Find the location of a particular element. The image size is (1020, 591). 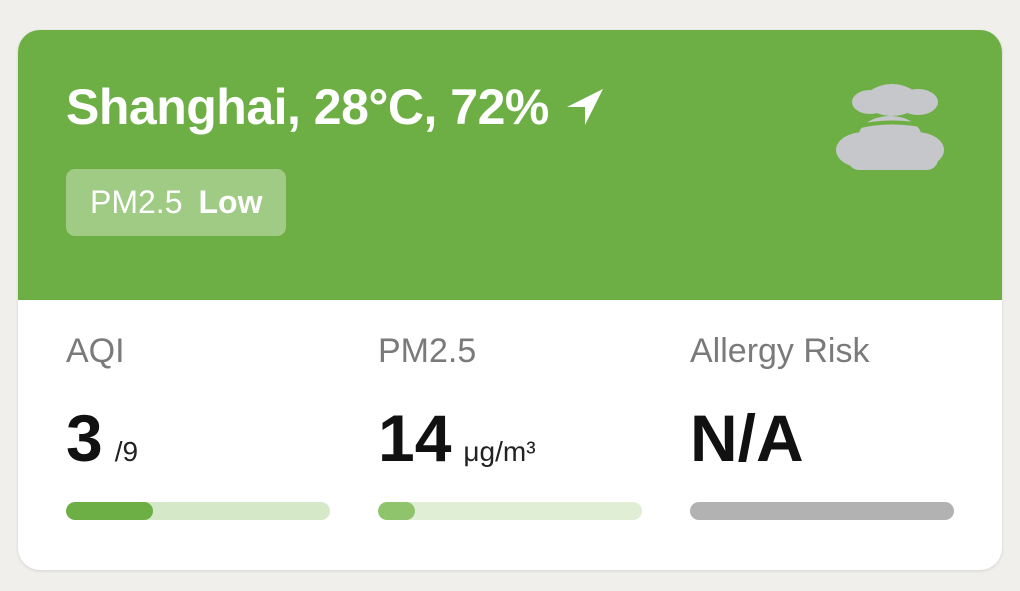

aqi-progress-bar is located at coordinates (198, 511).